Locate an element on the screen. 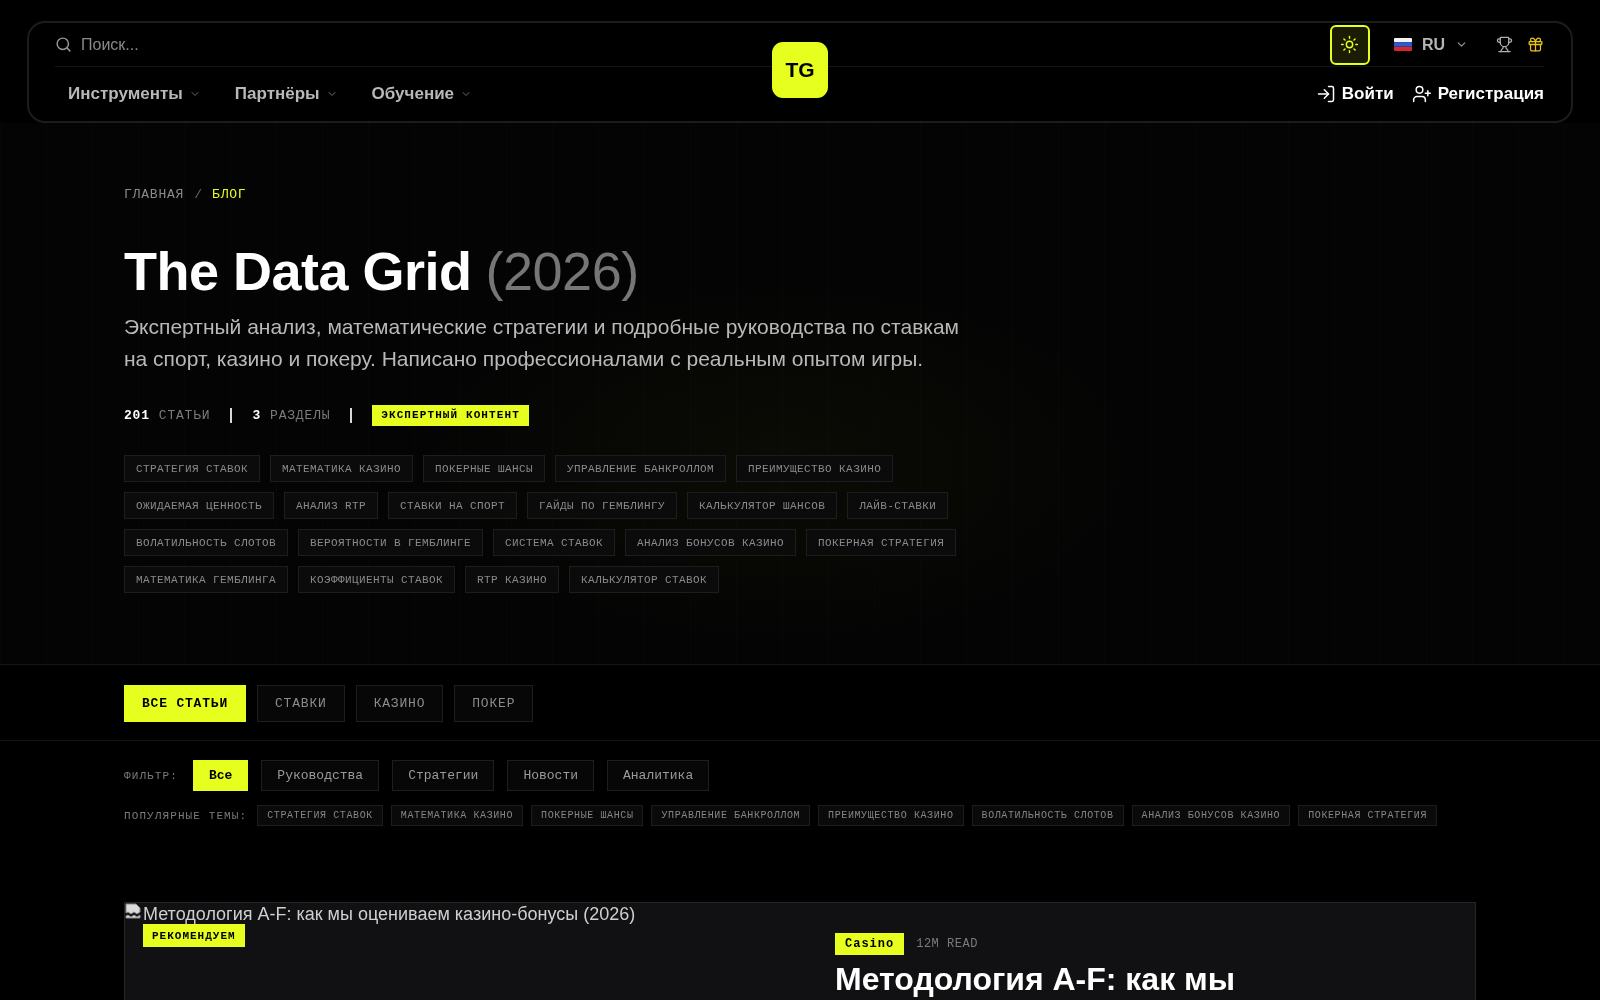 This screenshot has width=1600, height=1000. popular-topic-tag: МАТЕМАТИКА КАЗИНО is located at coordinates (457, 815).